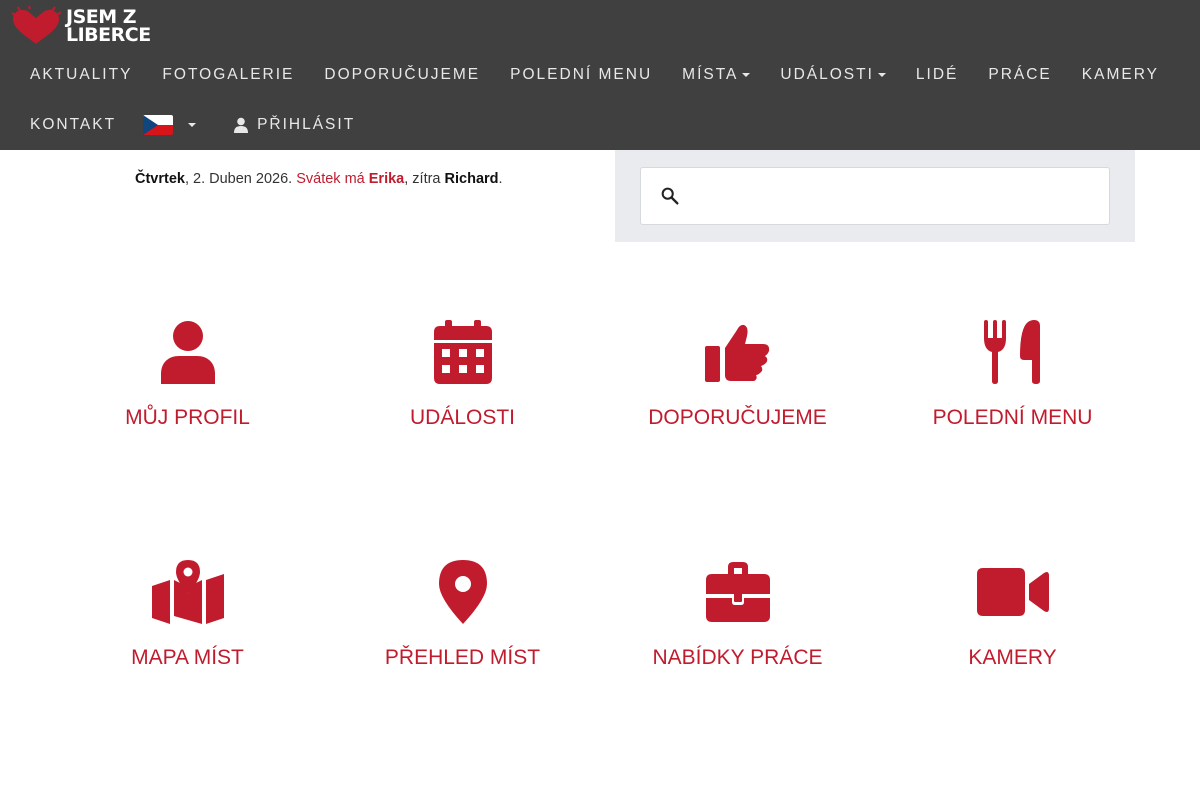 This screenshot has width=1200, height=800. I want to click on czech-flag-icon, so click(158, 125).